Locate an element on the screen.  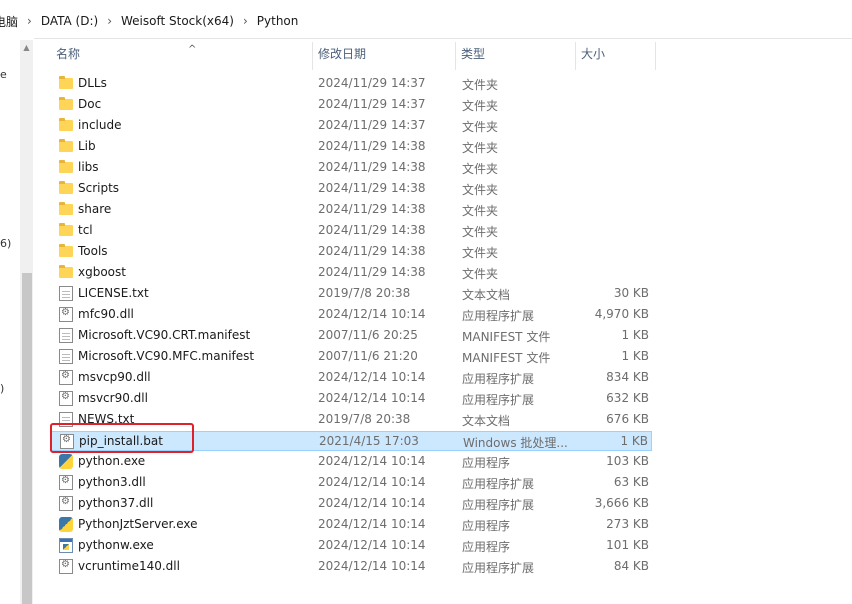
exe-icon is located at coordinates (66, 545).